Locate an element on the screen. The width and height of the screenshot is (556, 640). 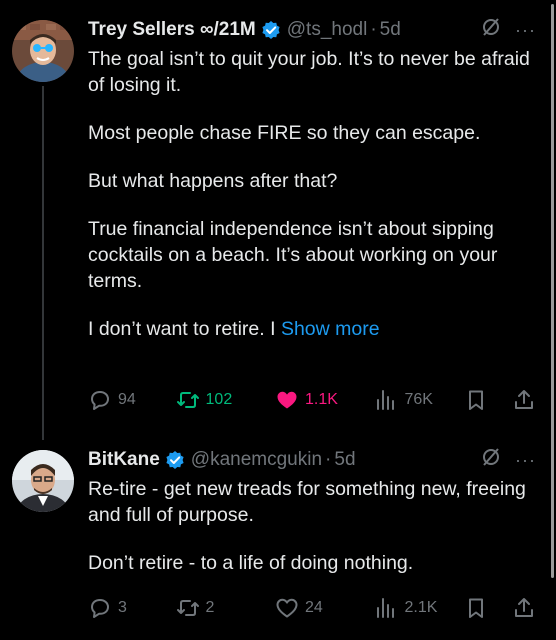
reply-button: 3 is located at coordinates (132, 608).